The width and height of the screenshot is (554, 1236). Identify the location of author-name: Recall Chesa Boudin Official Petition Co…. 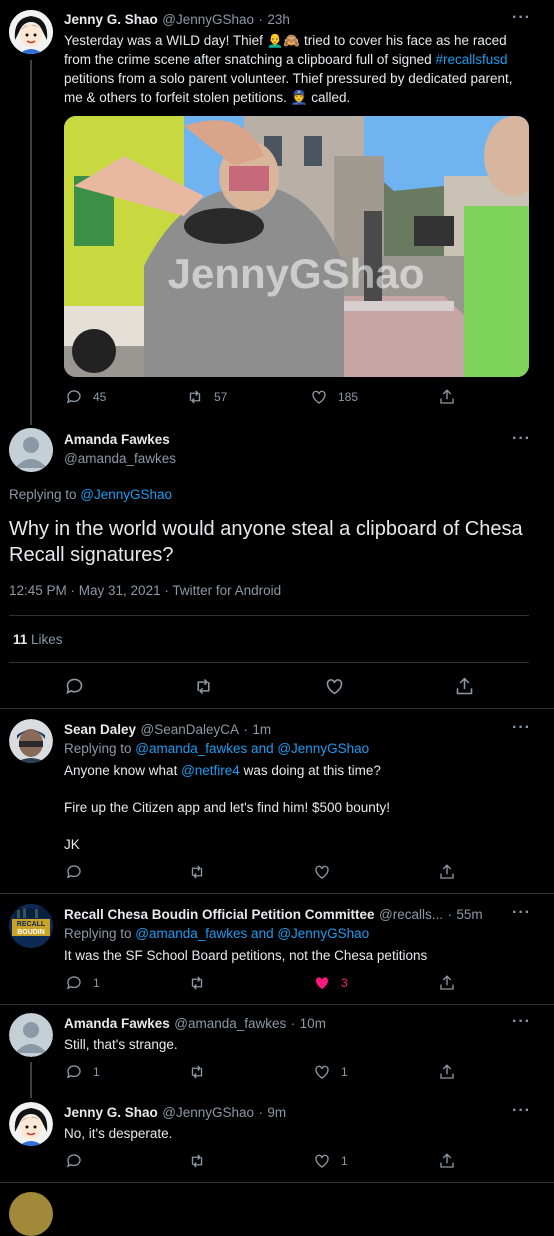
(219, 914).